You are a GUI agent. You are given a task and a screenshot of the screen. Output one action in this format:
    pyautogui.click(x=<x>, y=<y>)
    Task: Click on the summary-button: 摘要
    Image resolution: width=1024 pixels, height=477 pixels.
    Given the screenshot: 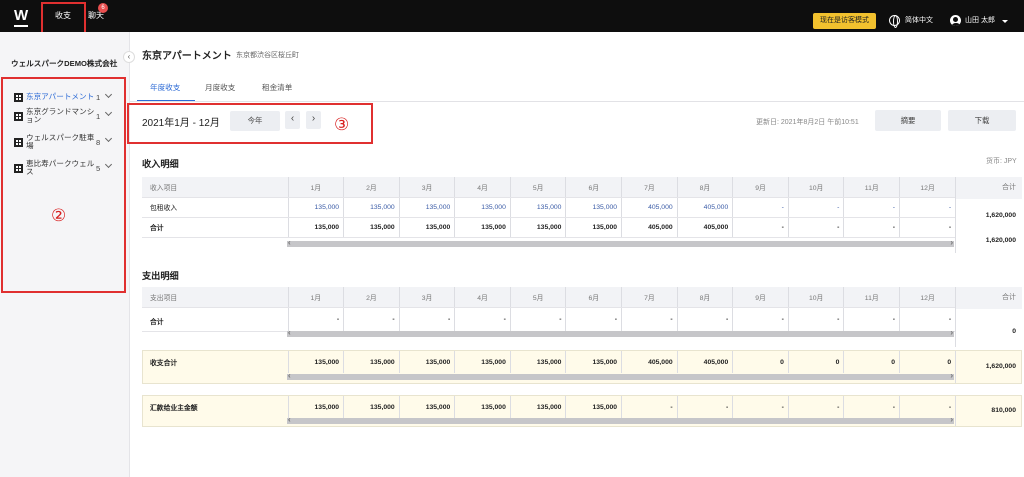 What is the action you would take?
    pyautogui.click(x=908, y=120)
    